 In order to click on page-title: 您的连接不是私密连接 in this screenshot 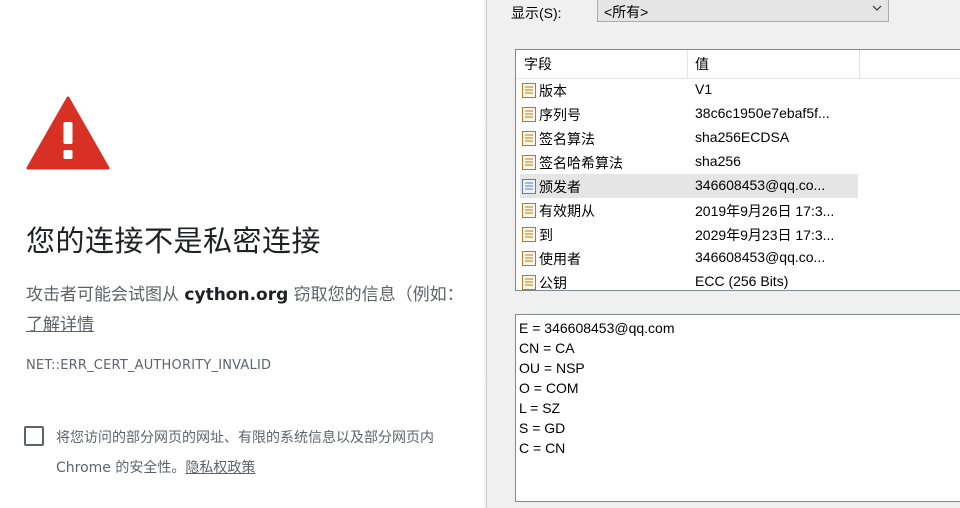, I will do `click(174, 241)`.